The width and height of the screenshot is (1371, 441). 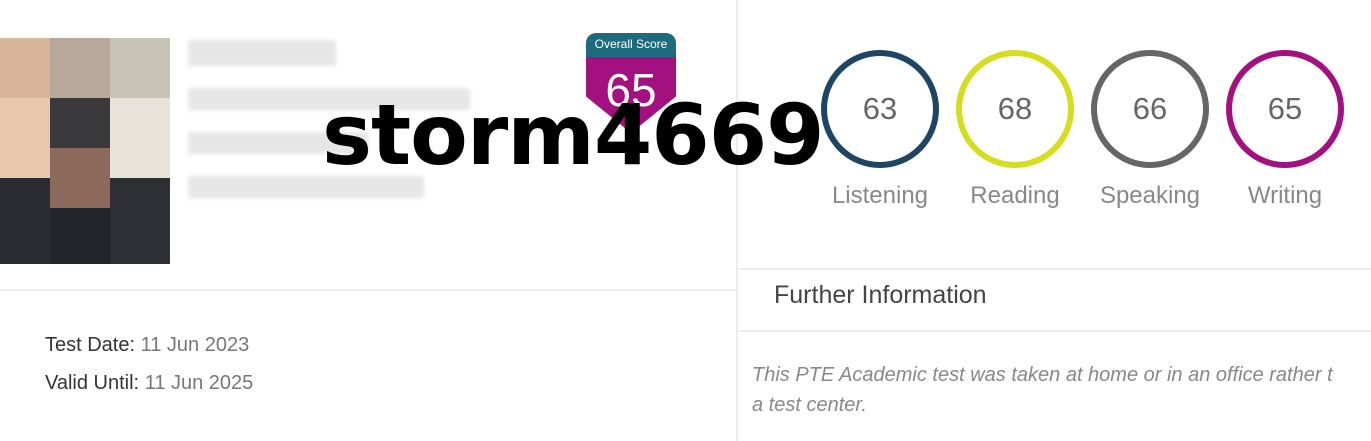 I want to click on speaking-score-ring: 66, so click(x=1150, y=109).